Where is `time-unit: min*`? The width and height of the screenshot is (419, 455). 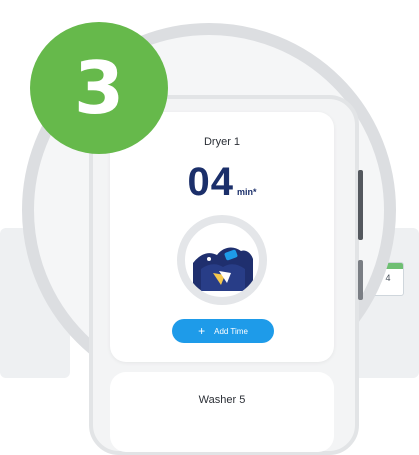 time-unit: min* is located at coordinates (246, 192).